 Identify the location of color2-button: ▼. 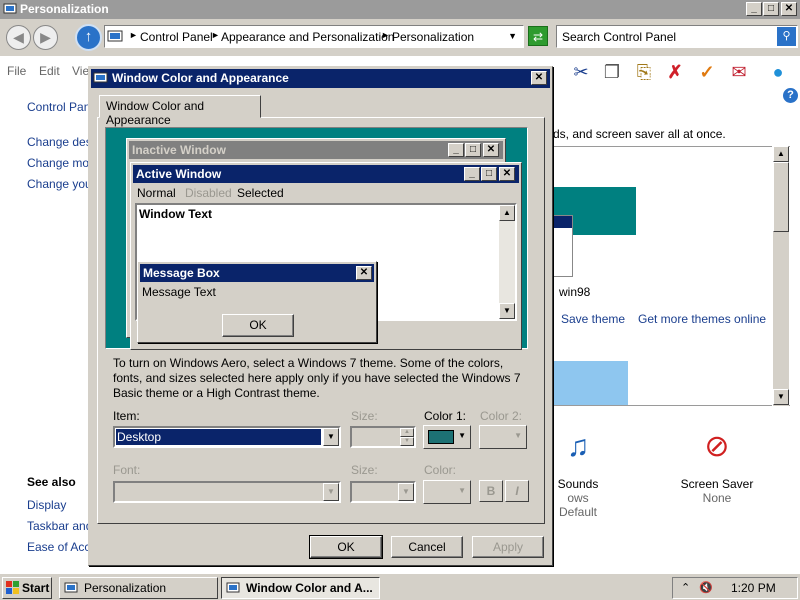
(503, 437).